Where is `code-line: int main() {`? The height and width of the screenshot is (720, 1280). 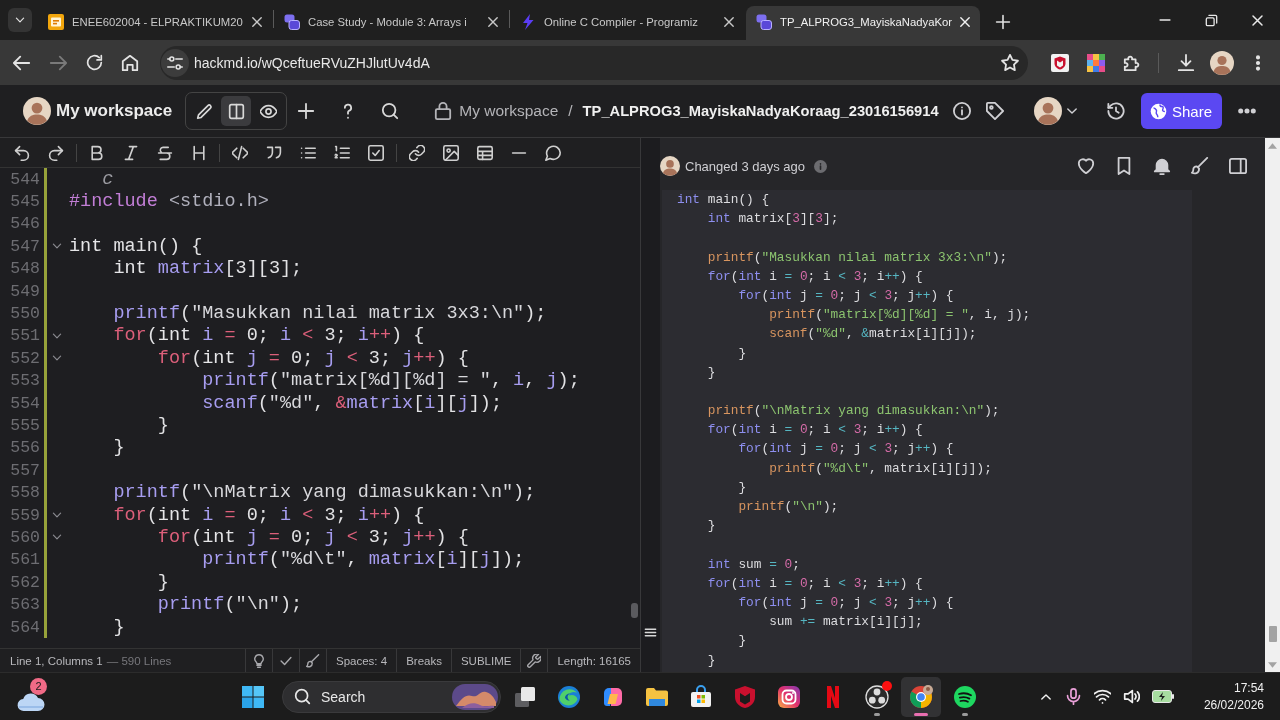 code-line: int main() { is located at coordinates (724, 200).